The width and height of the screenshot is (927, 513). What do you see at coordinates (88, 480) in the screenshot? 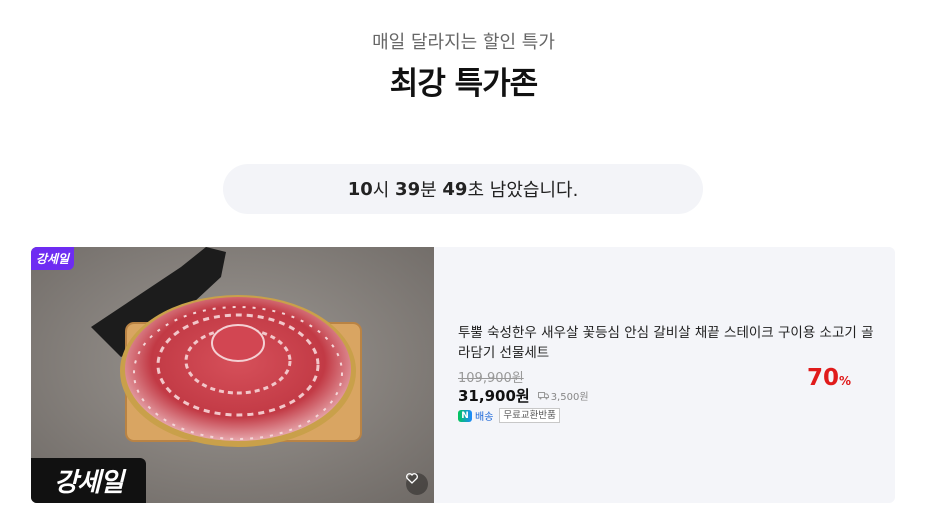
I see `brand-badge-large: 강세일` at bounding box center [88, 480].